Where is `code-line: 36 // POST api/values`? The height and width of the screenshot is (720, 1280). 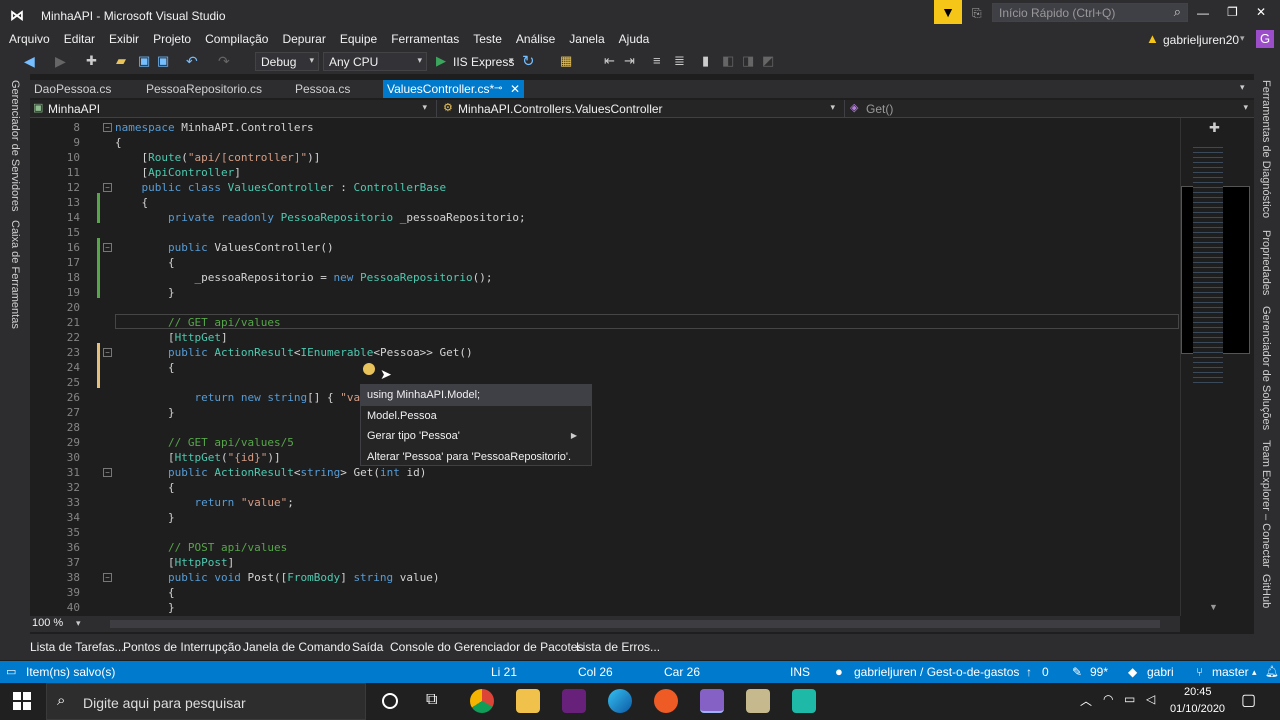
code-line: 36 // POST api/values is located at coordinates (605, 547).